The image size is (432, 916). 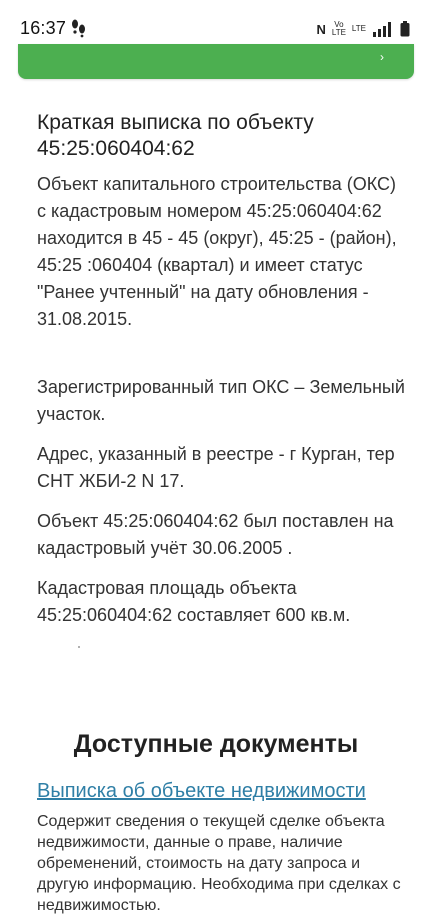 What do you see at coordinates (382, 57) in the screenshot?
I see `chevron-icon: ›` at bounding box center [382, 57].